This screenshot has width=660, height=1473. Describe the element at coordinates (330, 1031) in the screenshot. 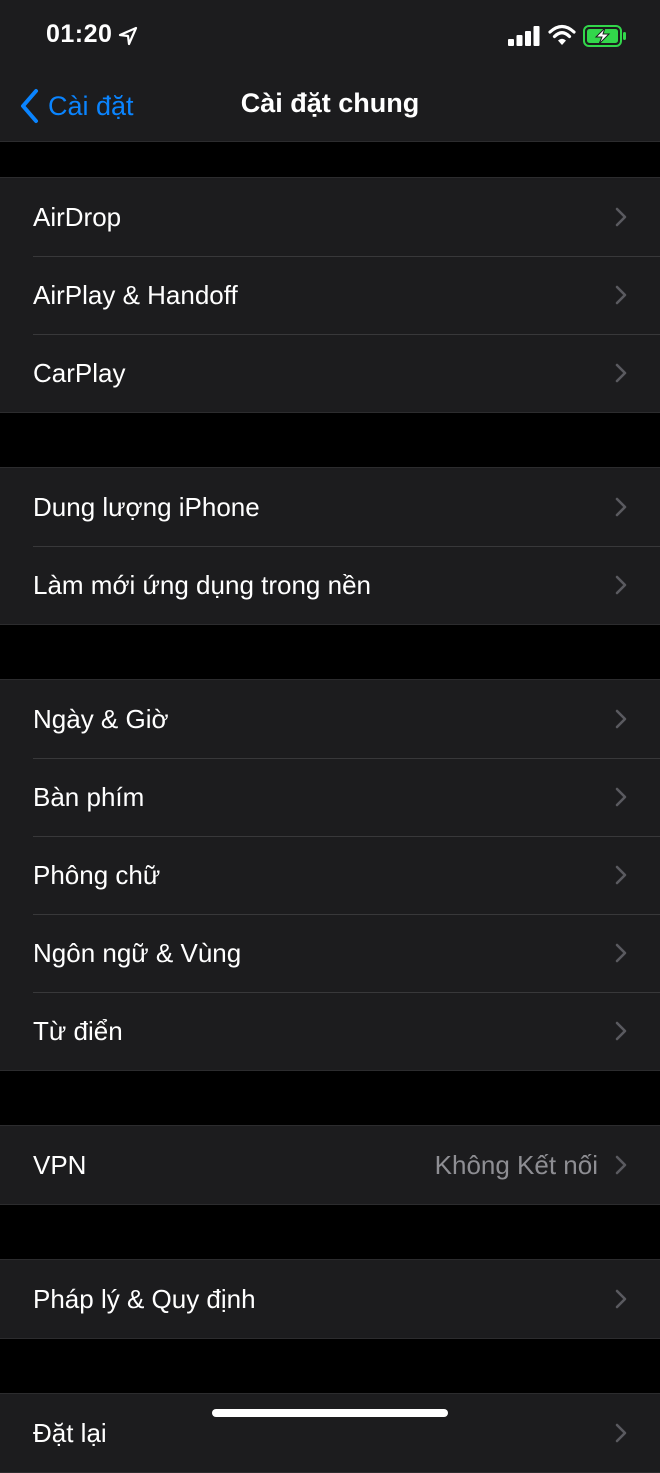

I see `row-dictionary: Từ điển` at that location.